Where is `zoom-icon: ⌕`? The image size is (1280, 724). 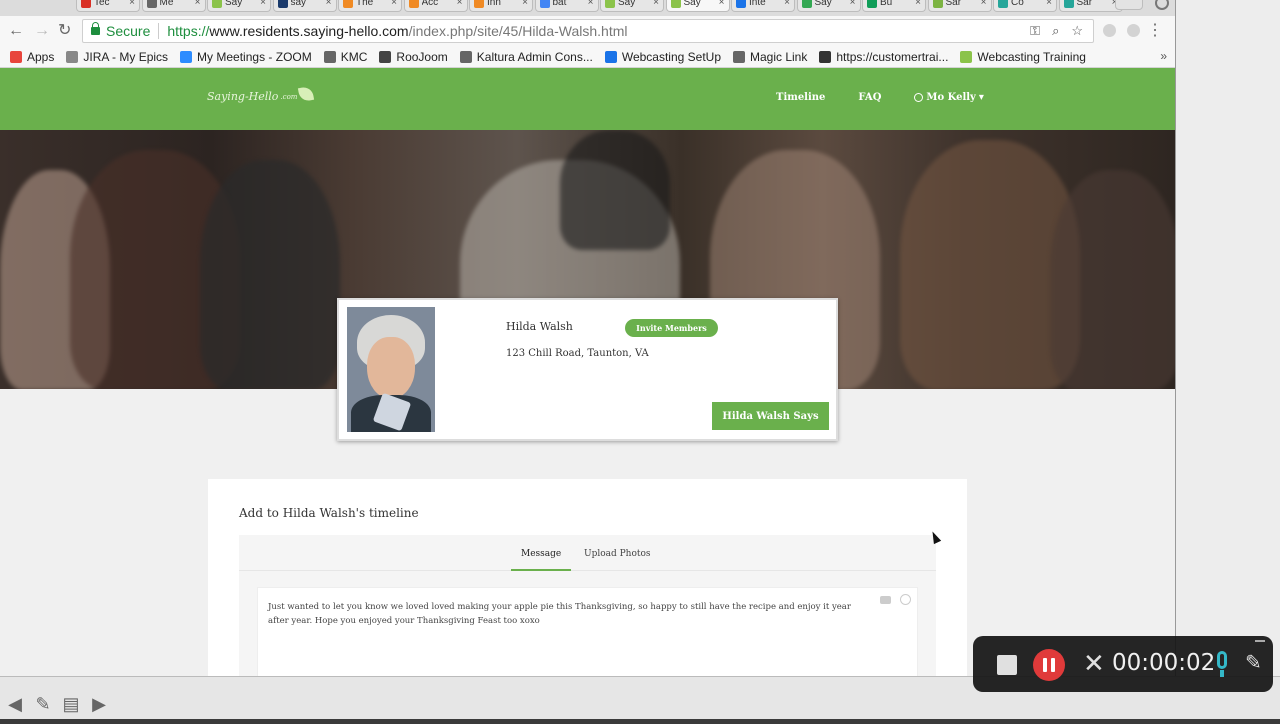
zoom-icon: ⌕ is located at coordinates (1055, 31).